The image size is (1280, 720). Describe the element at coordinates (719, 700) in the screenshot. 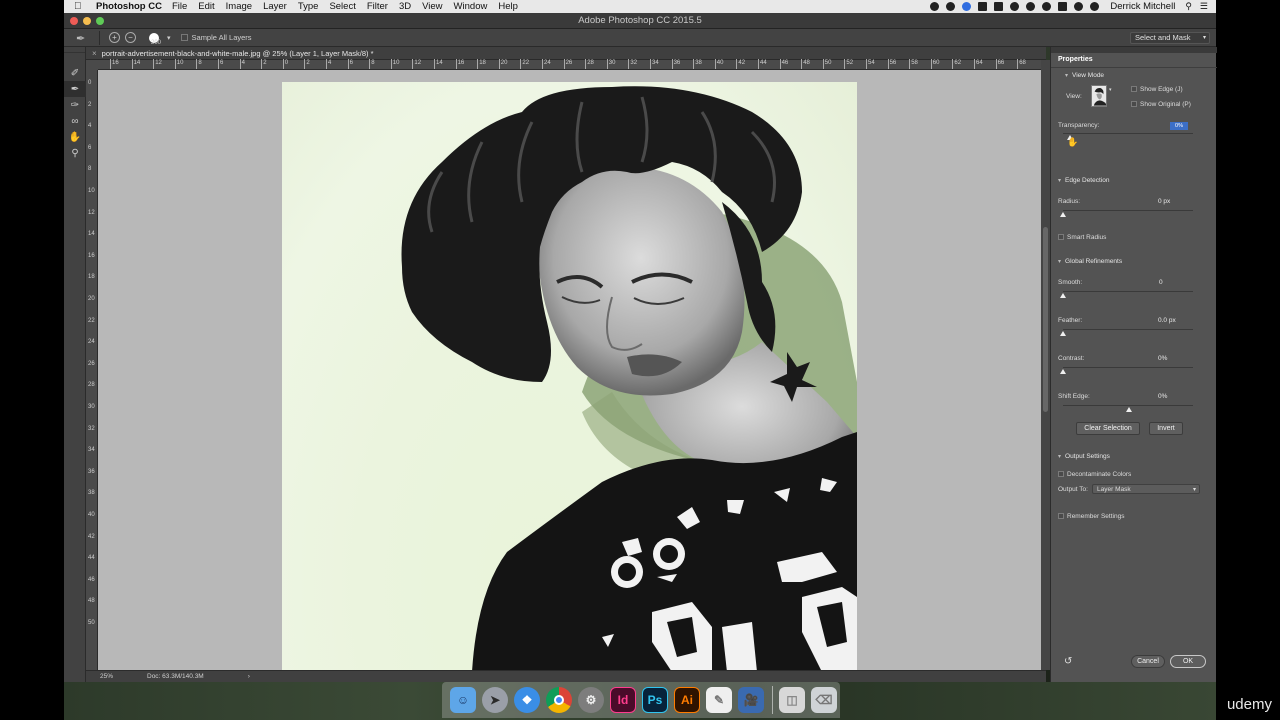

I see `script-editor-icon: ✎` at that location.